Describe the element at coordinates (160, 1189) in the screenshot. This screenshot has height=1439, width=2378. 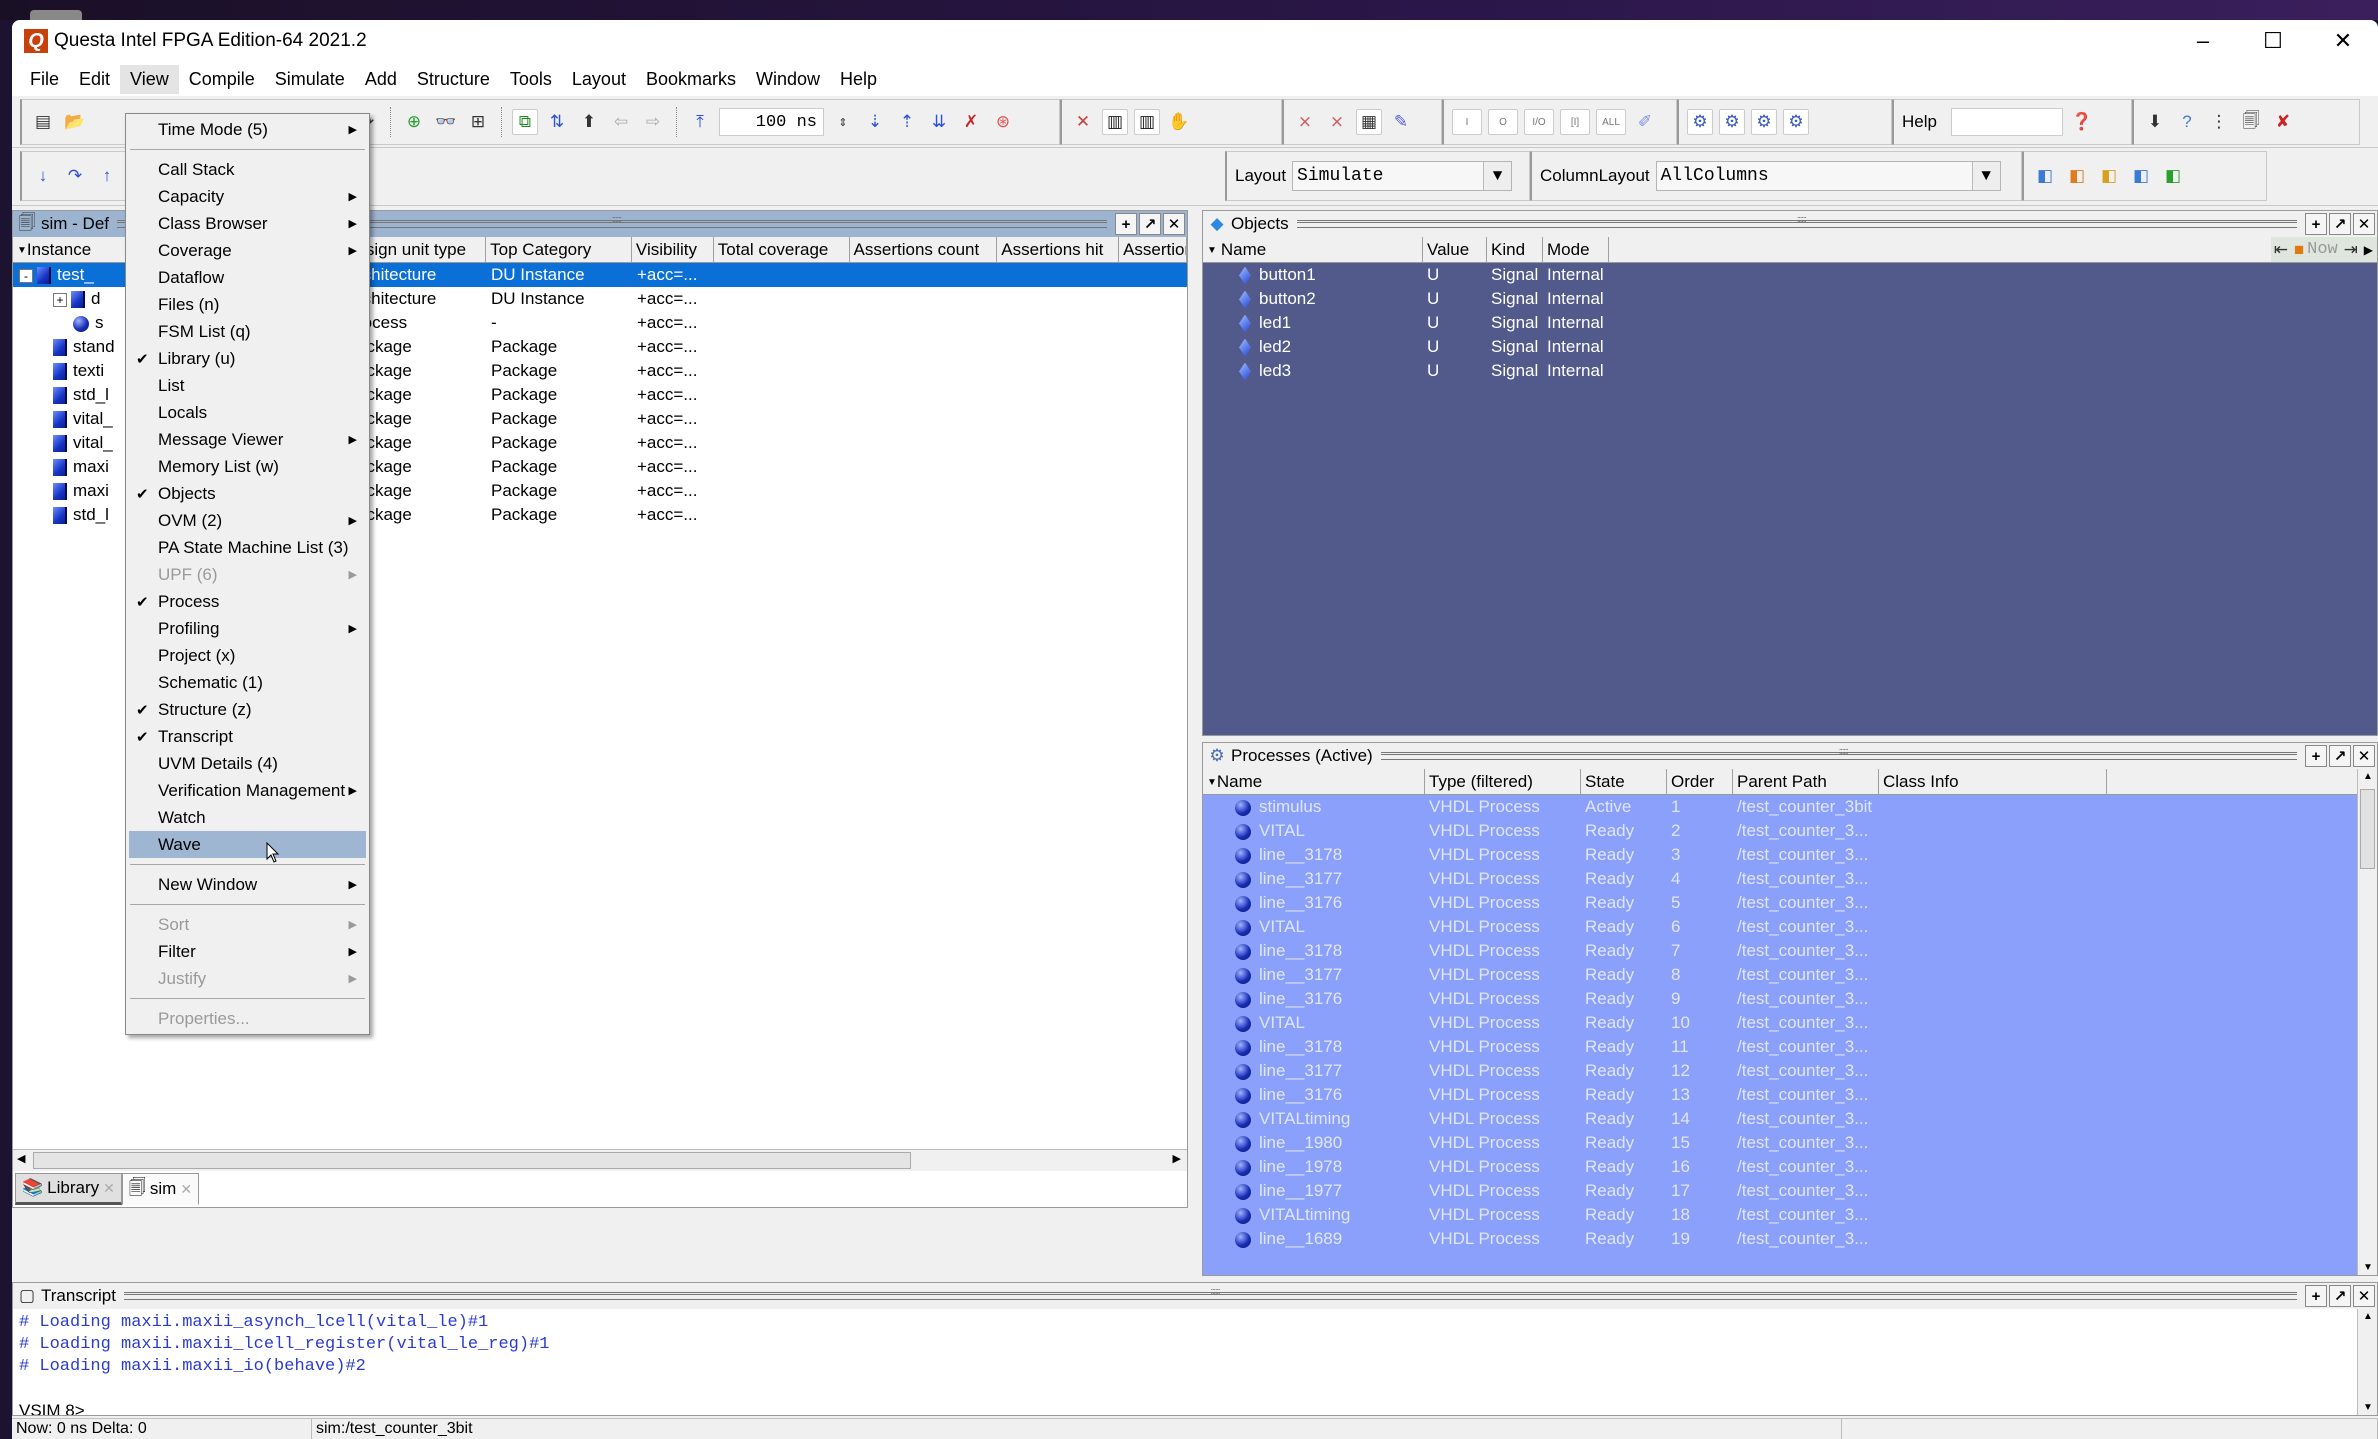
I see `tab-sim: 🗐 sim ✕` at that location.